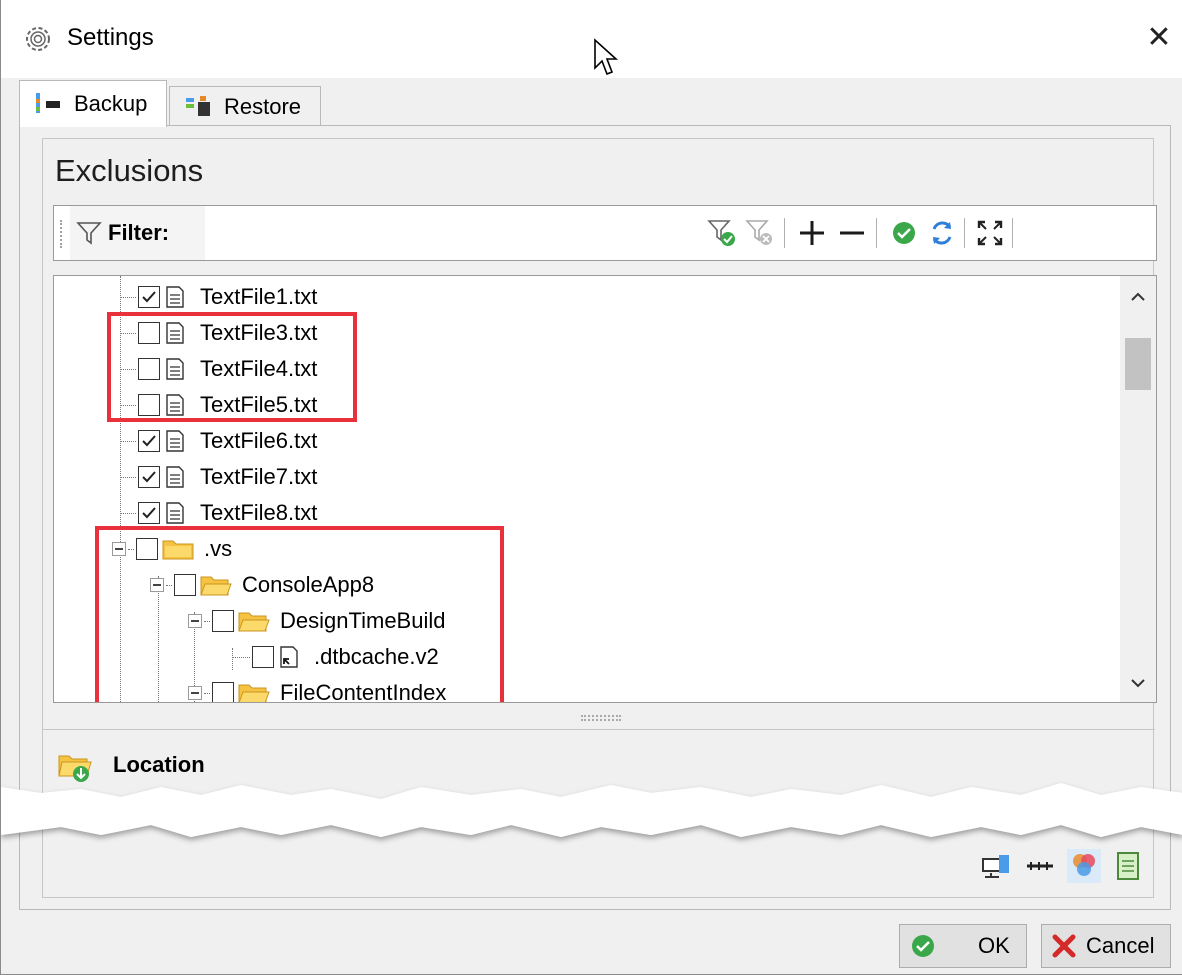 This screenshot has height=975, width=1182. I want to click on tree-item: ConsoleApp8, so click(262, 585).